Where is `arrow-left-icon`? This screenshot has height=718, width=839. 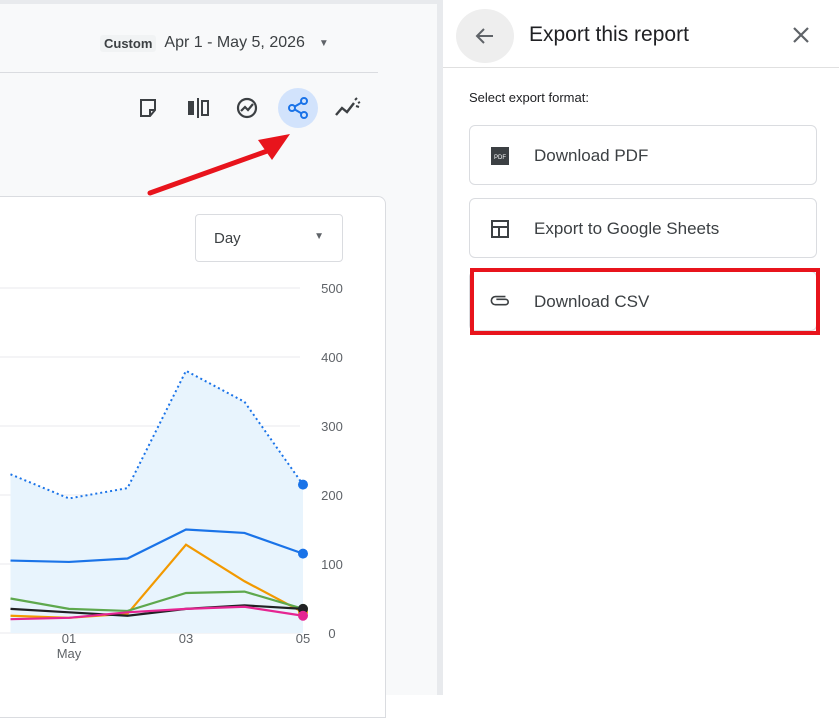
arrow-left-icon is located at coordinates (484, 36).